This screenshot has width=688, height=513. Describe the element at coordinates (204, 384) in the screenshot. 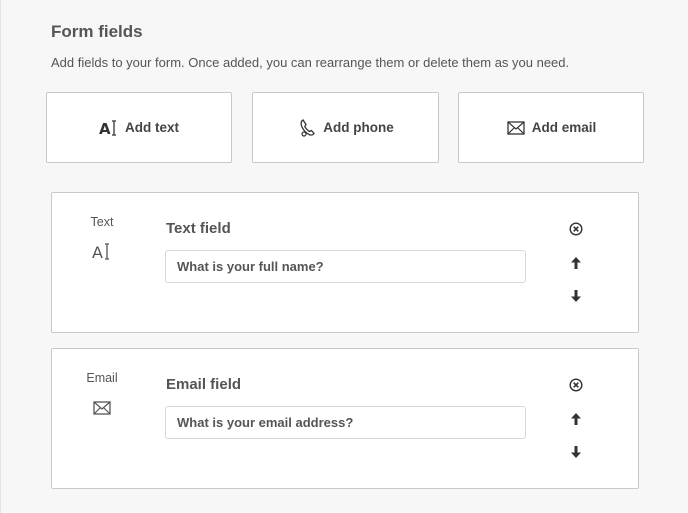

I see `field-title: Email field` at that location.